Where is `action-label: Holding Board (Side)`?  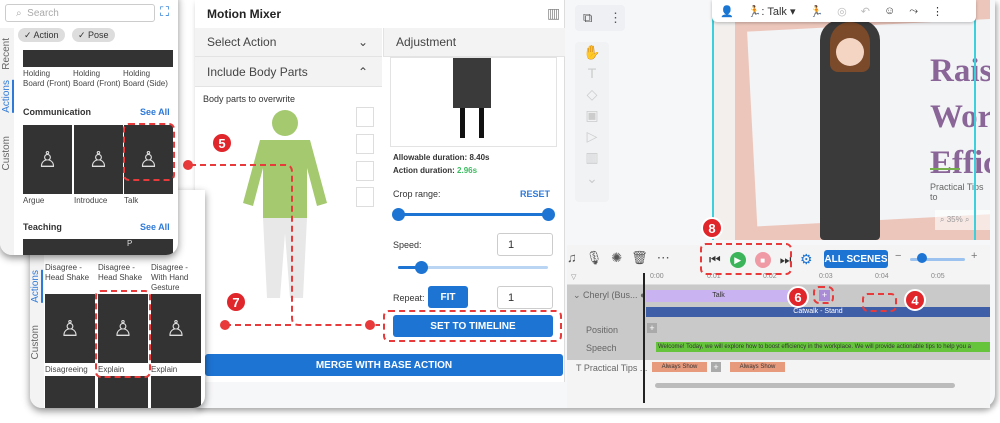
action-label: Holding Board (Side) is located at coordinates (145, 78).